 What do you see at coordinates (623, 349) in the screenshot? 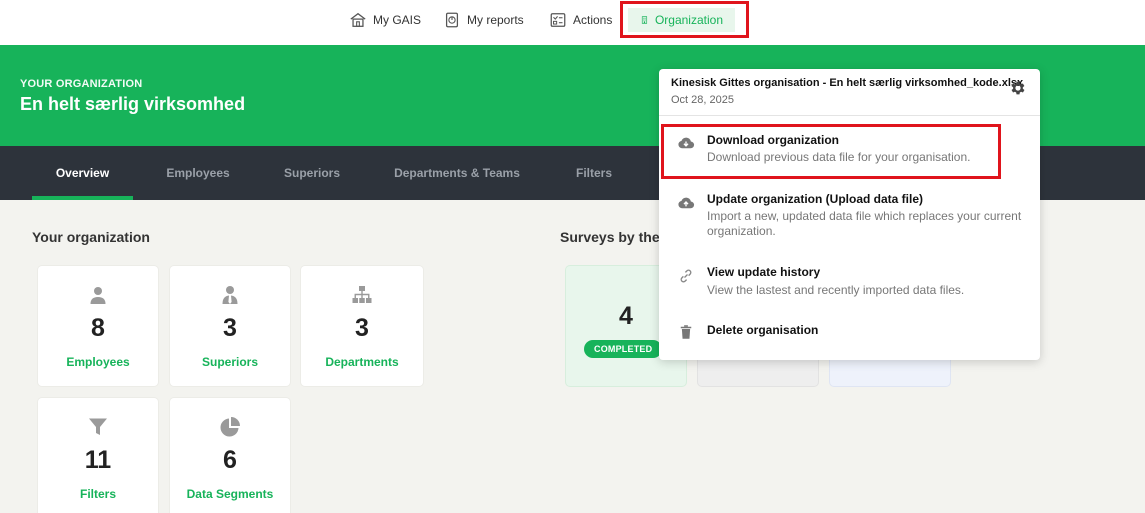
I see `status-badge-completed: COMPLETED` at bounding box center [623, 349].